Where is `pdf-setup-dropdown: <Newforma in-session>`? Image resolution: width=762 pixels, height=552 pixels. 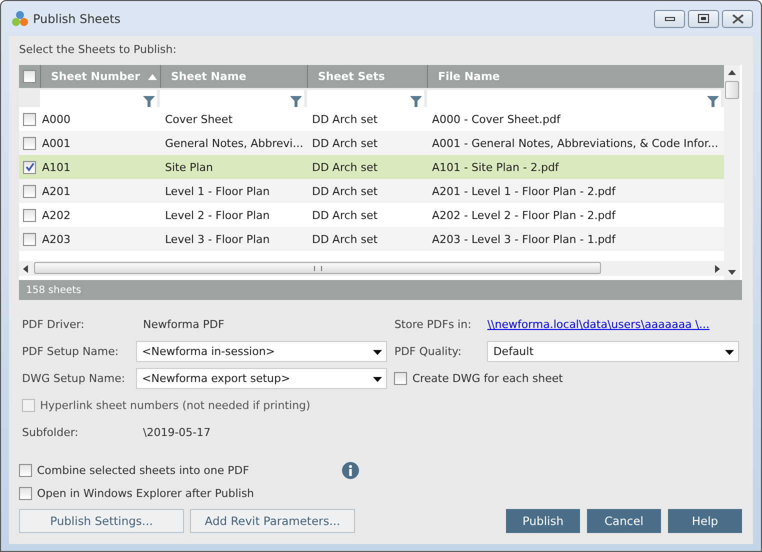
pdf-setup-dropdown: <Newforma in-session> is located at coordinates (261, 351).